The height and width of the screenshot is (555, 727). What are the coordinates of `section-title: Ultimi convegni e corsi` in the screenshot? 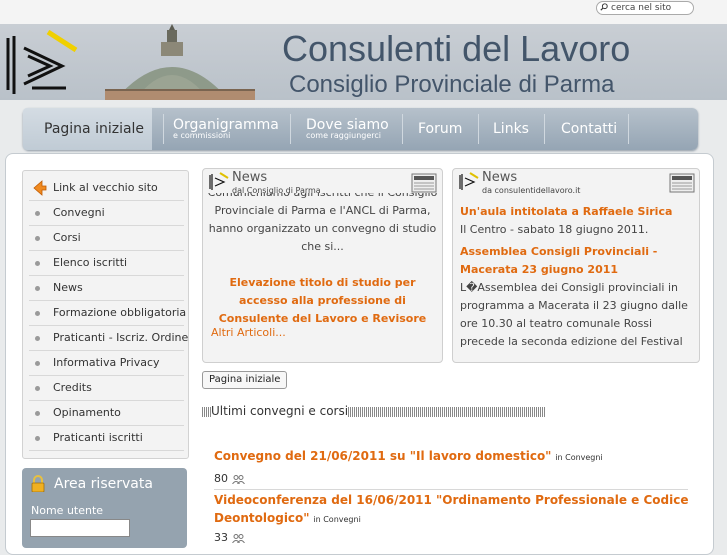 It's located at (374, 411).